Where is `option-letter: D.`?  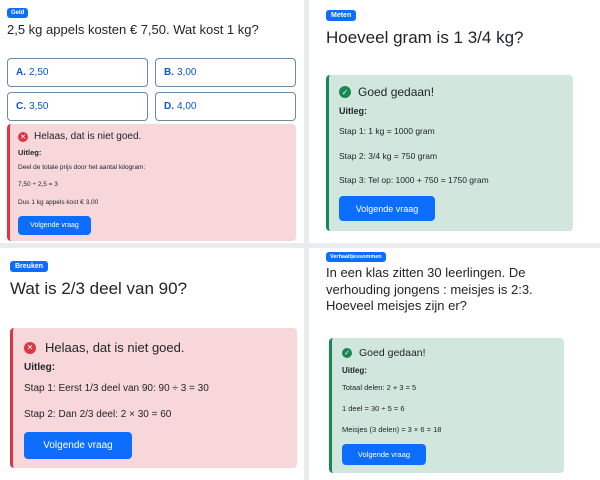
option-letter: D. is located at coordinates (169, 106).